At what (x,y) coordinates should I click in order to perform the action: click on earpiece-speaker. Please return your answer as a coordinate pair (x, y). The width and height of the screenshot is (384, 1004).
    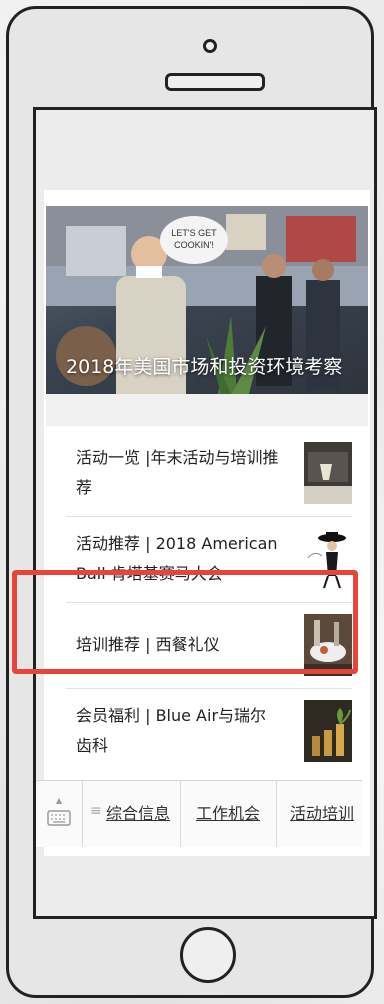
    Looking at the image, I should click on (215, 82).